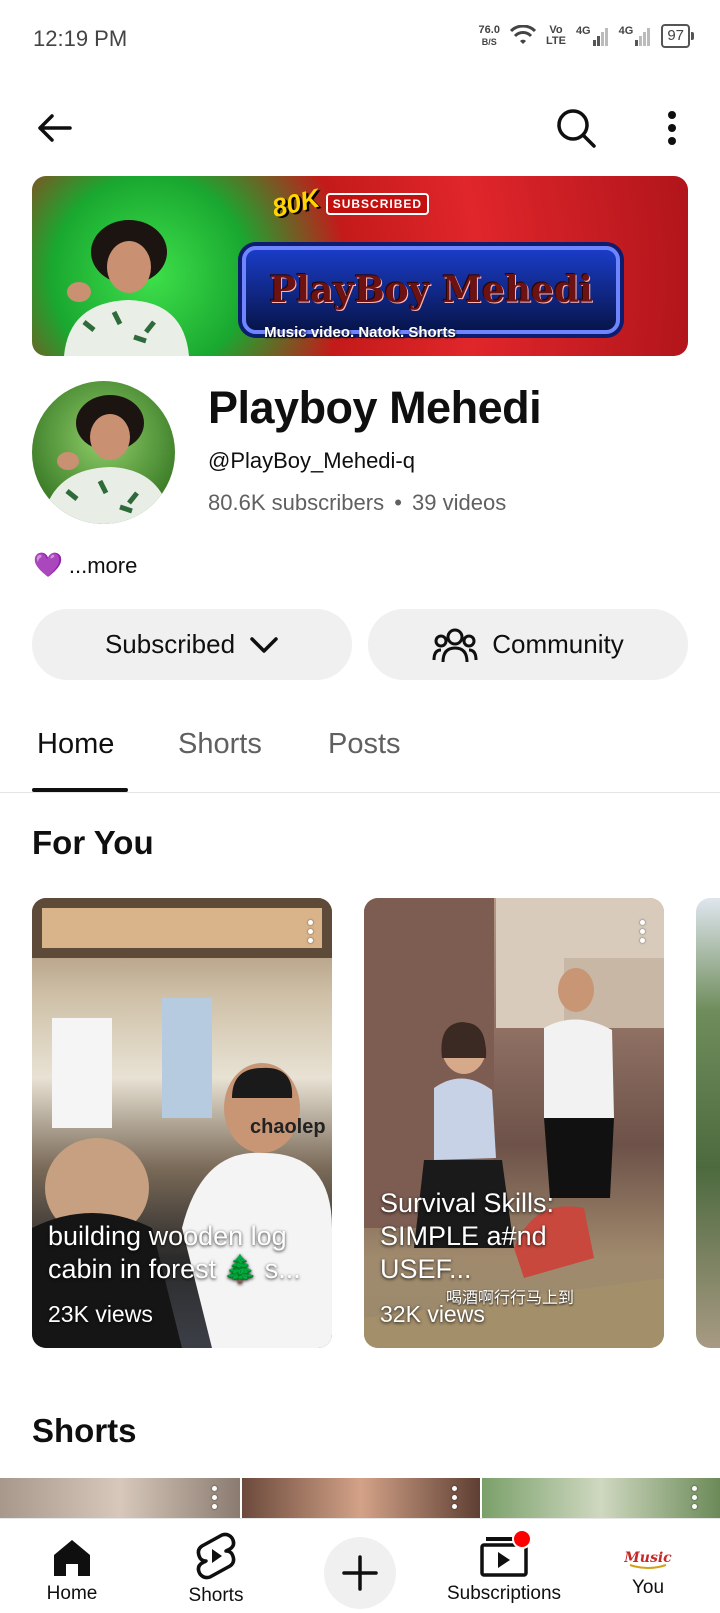  I want to click on more-vert-icon, so click(672, 128).